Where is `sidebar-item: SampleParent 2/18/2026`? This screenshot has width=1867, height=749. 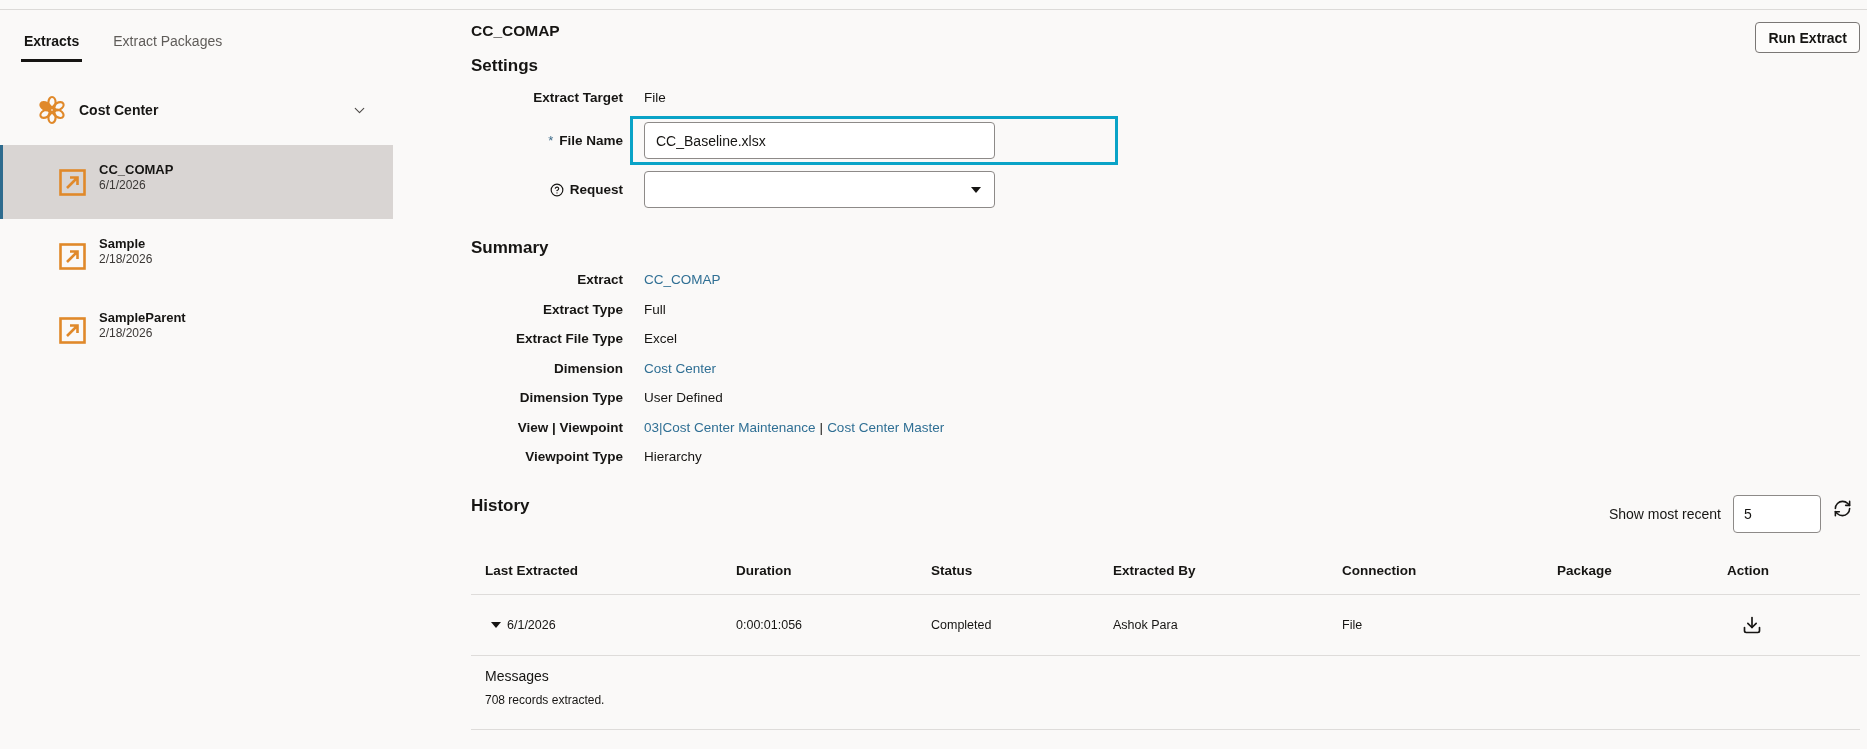
sidebar-item: SampleParent 2/18/2026 is located at coordinates (196, 330).